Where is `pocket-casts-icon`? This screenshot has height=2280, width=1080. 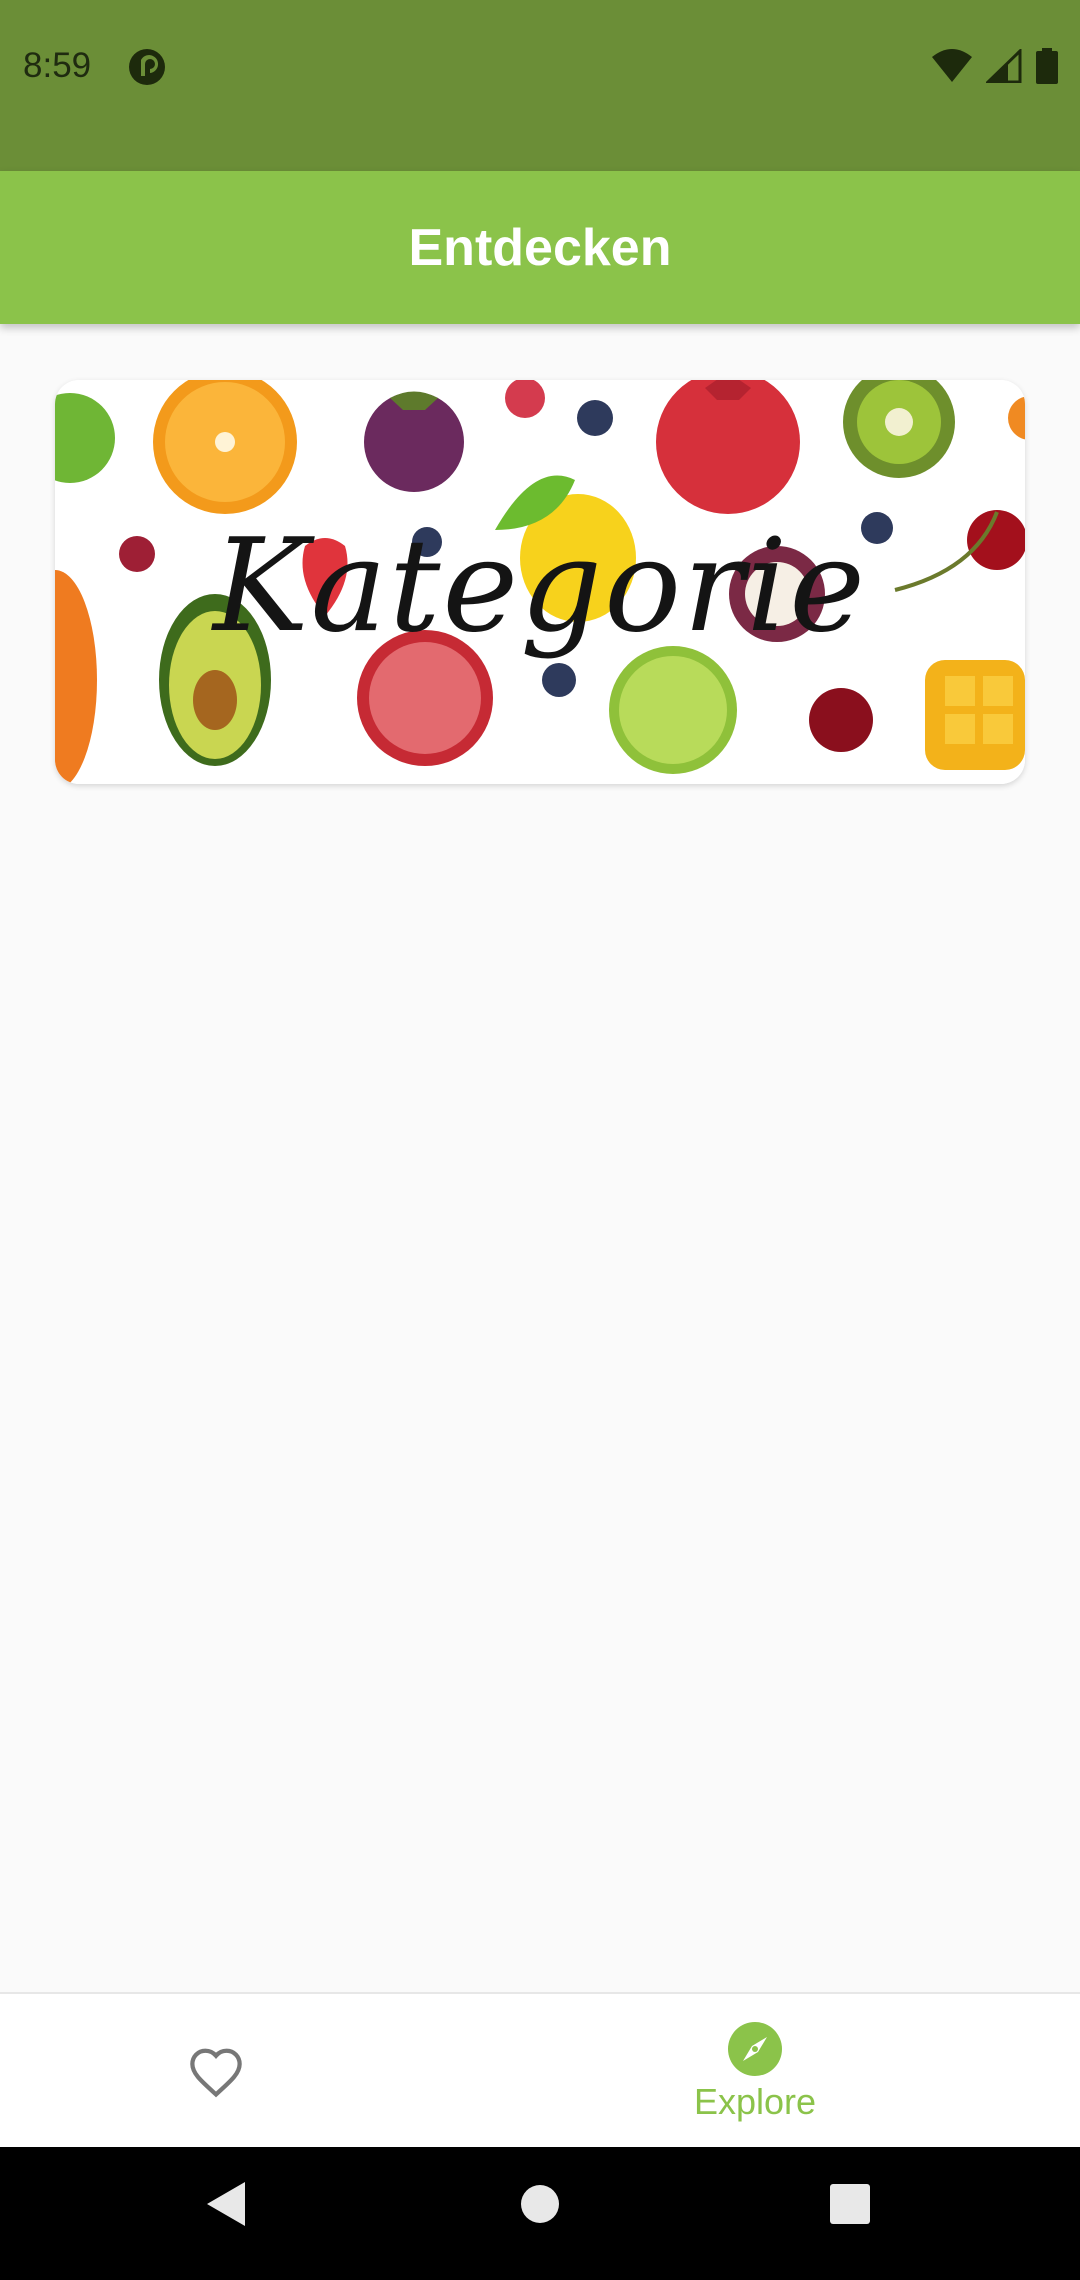 pocket-casts-icon is located at coordinates (147, 67).